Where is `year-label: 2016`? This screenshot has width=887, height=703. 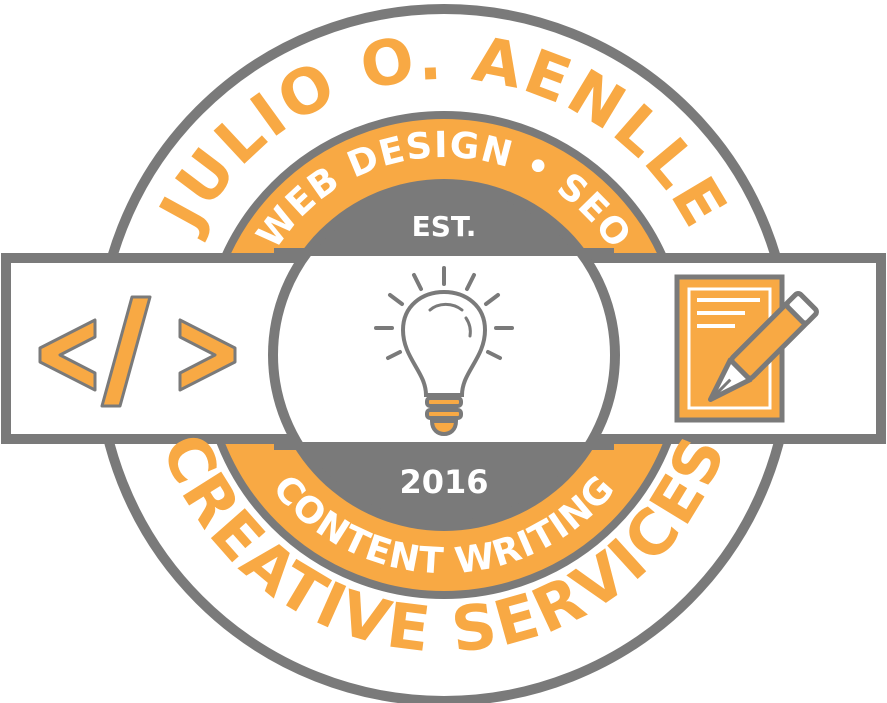
year-label: 2016 is located at coordinates (443, 482).